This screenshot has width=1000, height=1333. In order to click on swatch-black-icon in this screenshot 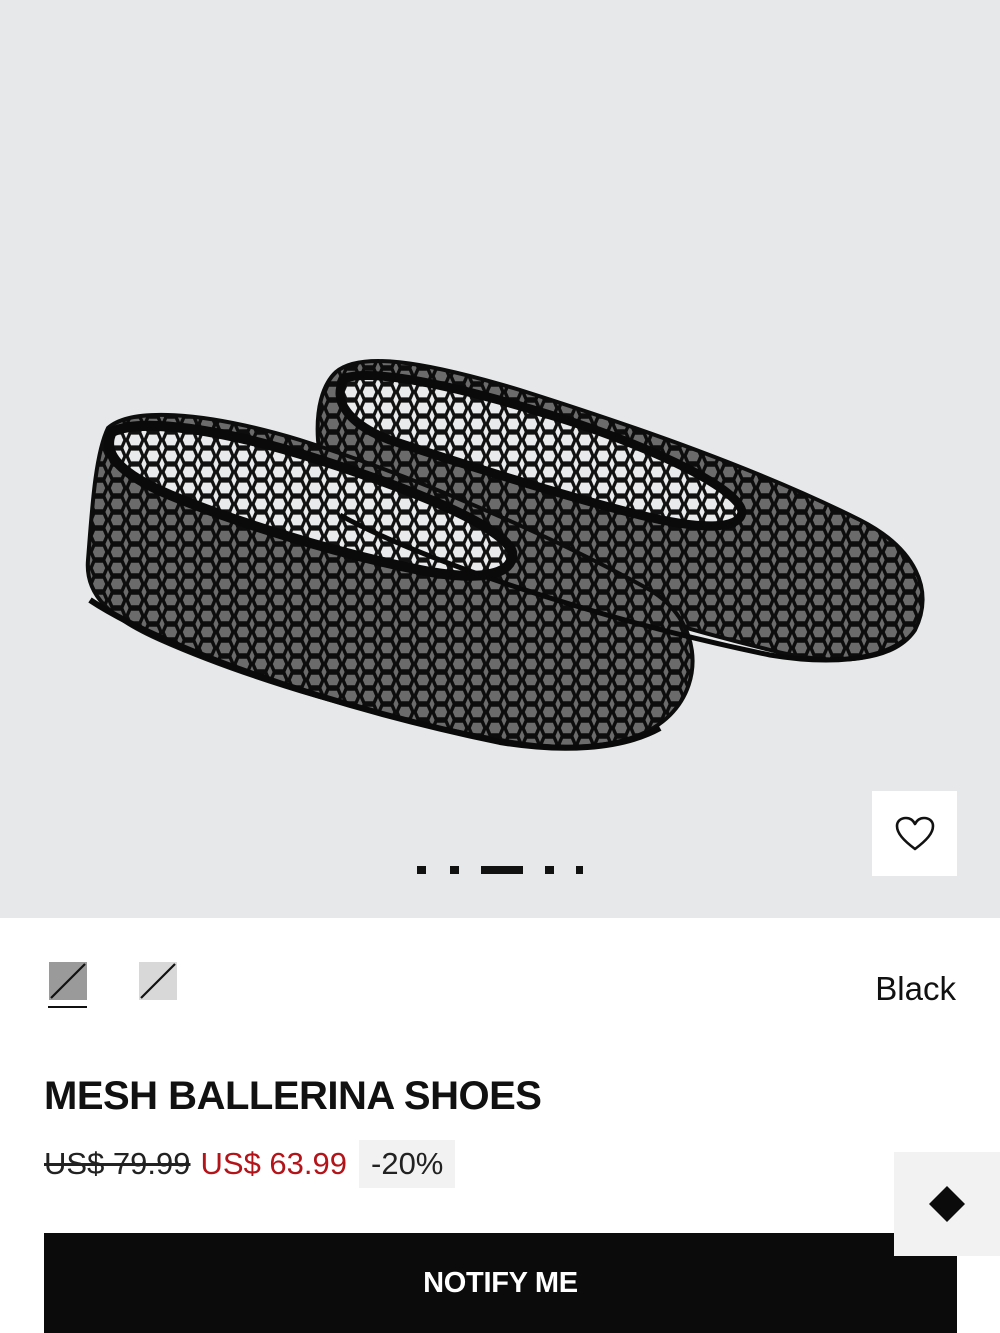, I will do `click(68, 981)`.